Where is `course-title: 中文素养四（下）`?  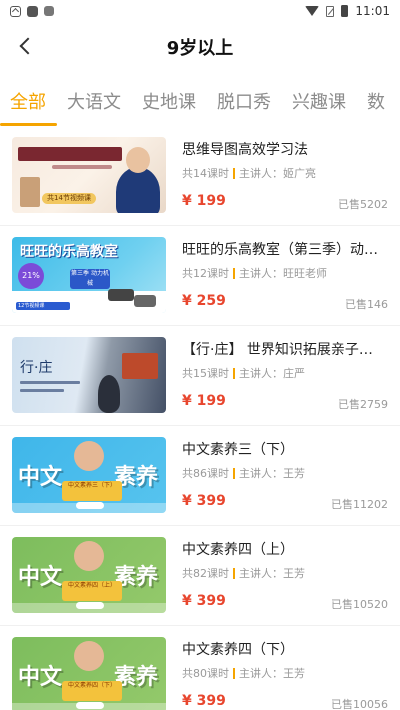
course-title: 中文素养四（下） is located at coordinates (238, 650).